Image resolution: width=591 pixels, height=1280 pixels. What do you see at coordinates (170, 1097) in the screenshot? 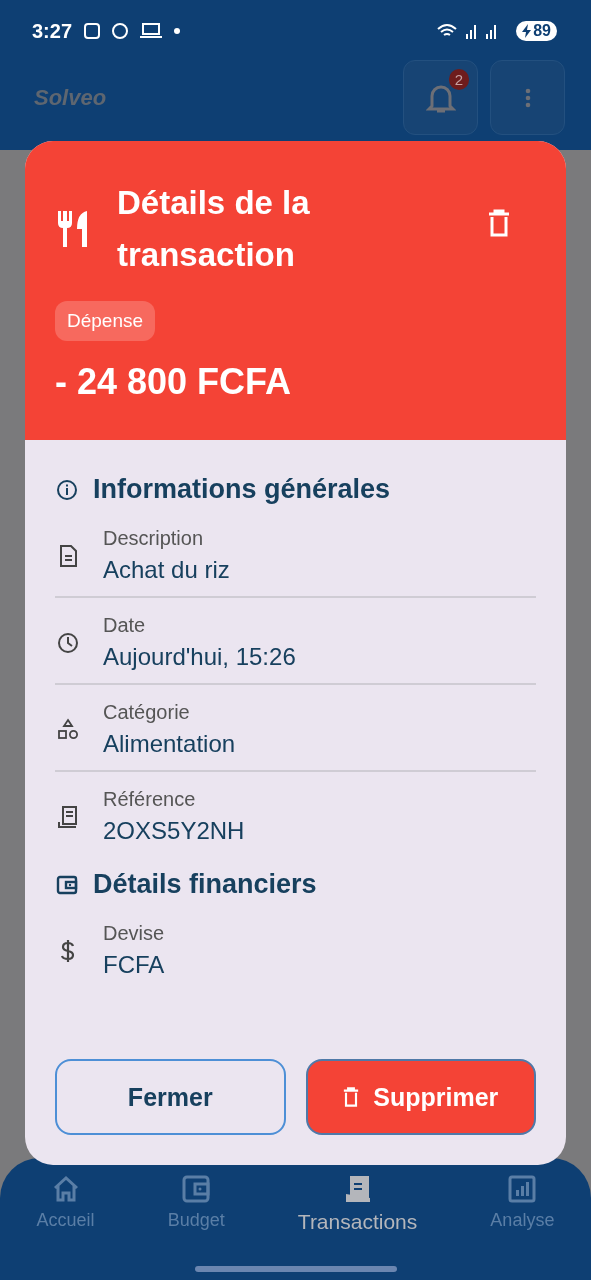
I see `close-button: Fermer` at bounding box center [170, 1097].